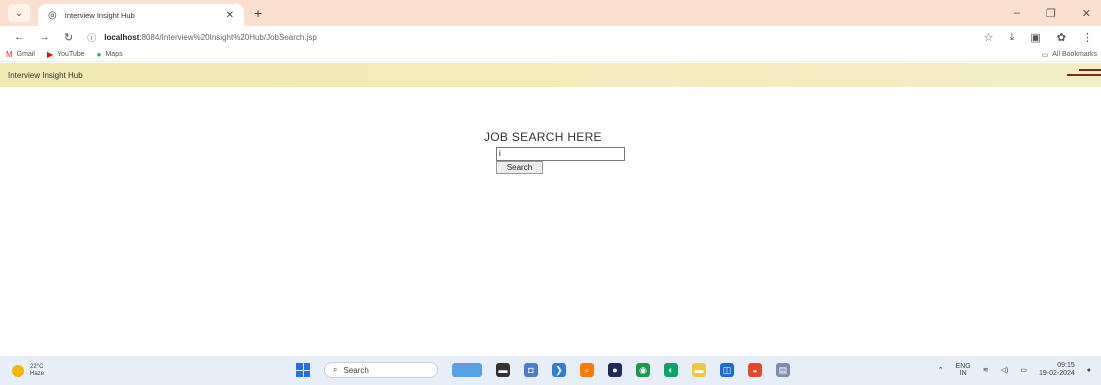  What do you see at coordinates (699, 370) in the screenshot?
I see `file-explorer-icon: ▬` at bounding box center [699, 370].